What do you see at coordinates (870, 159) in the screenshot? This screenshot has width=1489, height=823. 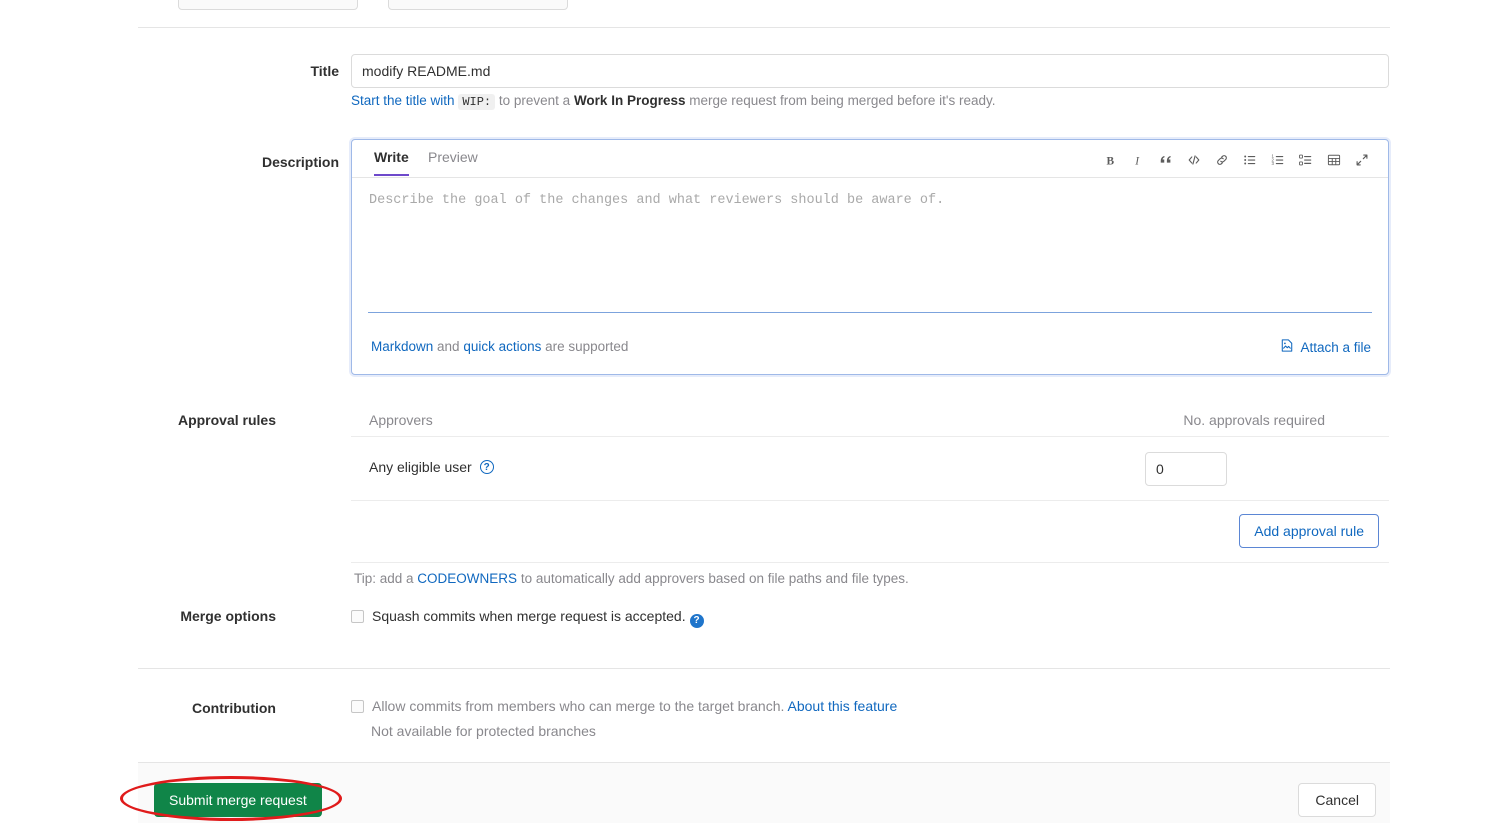 I see `description-tabs: Write Preview B I 1 2 3` at bounding box center [870, 159].